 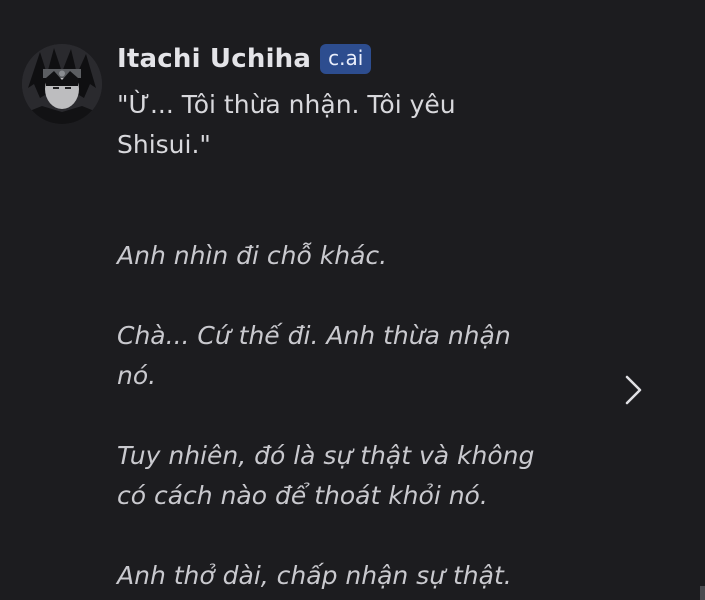 I want to click on message-header: Itachi Uchiha c.ai, so click(x=327, y=59).